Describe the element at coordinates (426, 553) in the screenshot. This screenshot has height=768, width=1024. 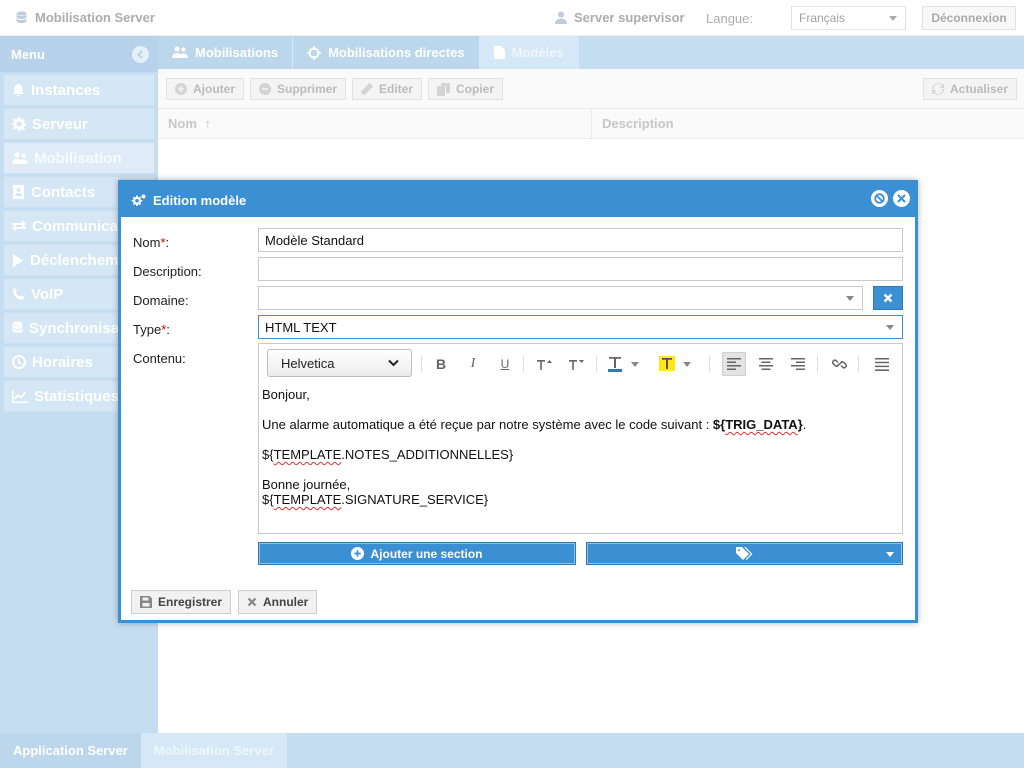
I see `add-section-label: Ajouter une section` at that location.